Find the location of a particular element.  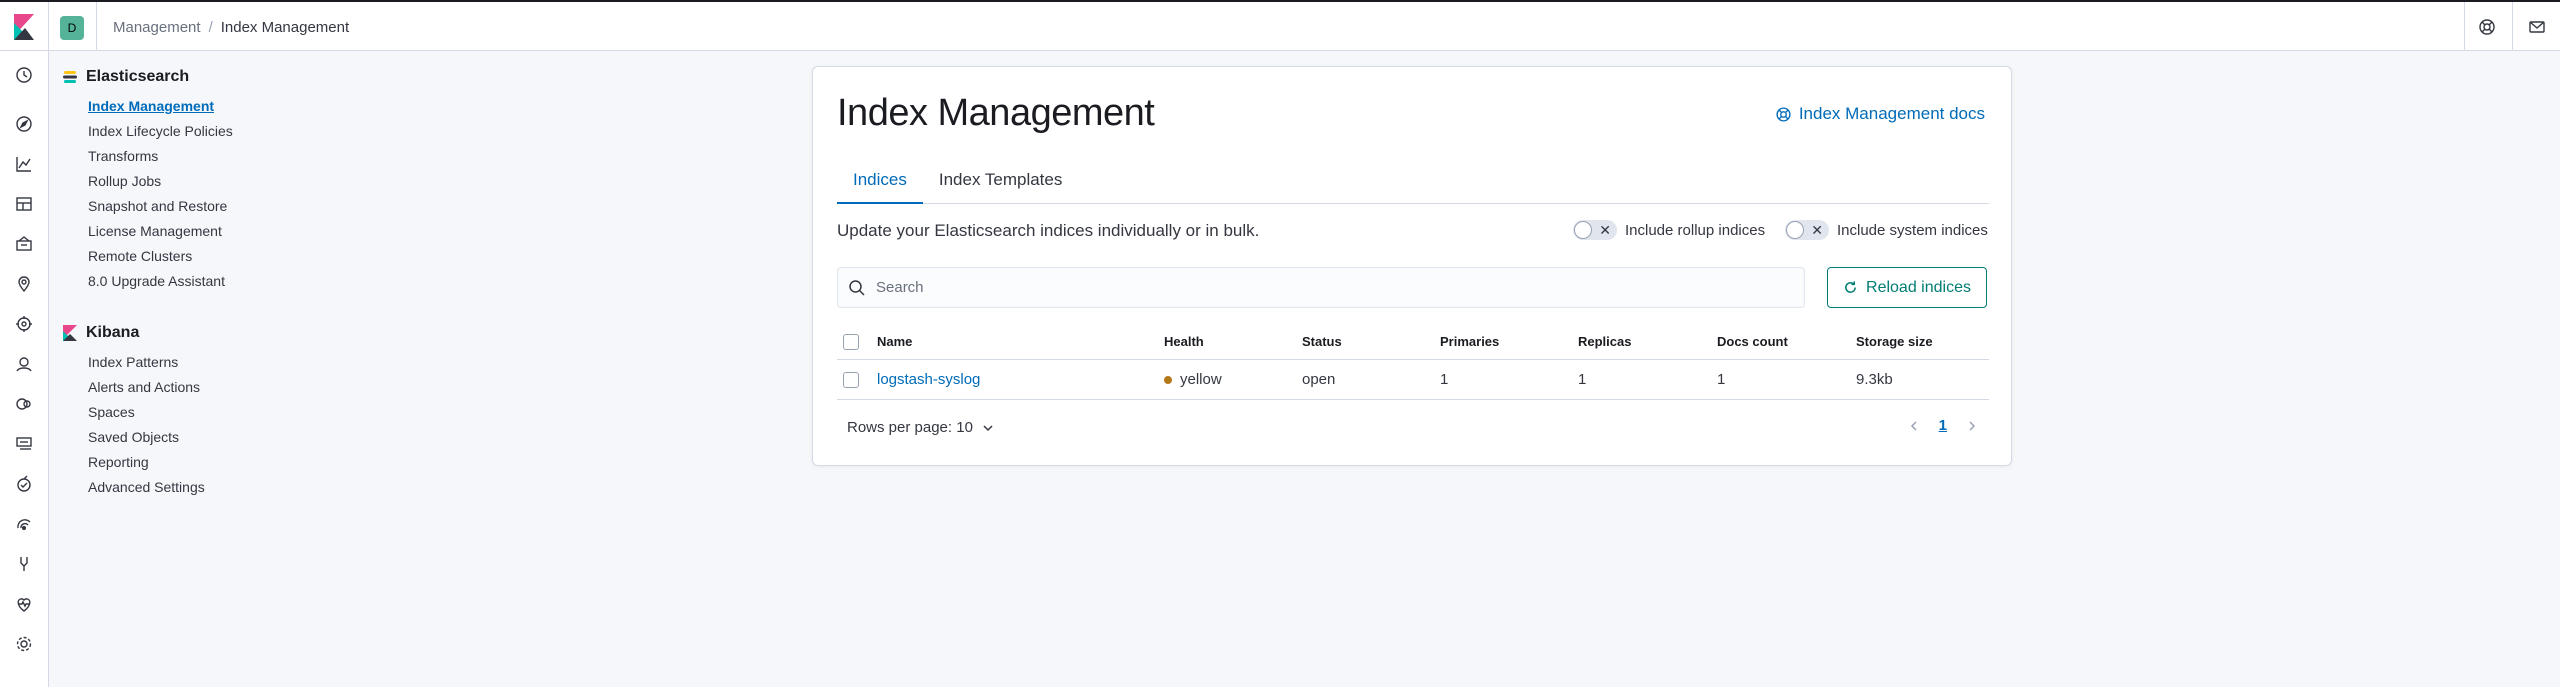

primaries-cell: 1 is located at coordinates (1509, 379).